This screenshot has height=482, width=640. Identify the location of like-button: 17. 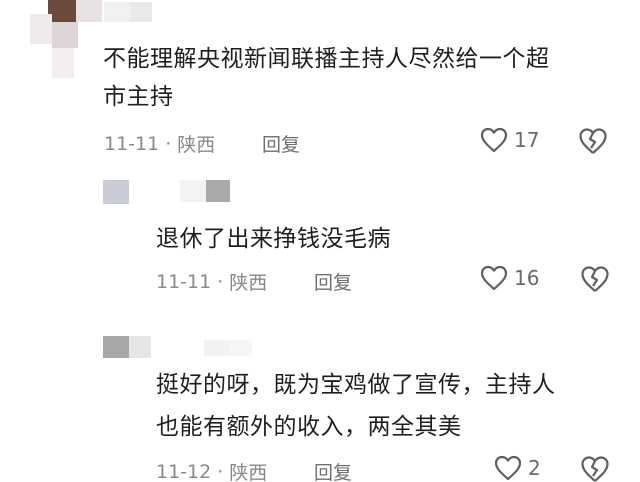
(509, 140).